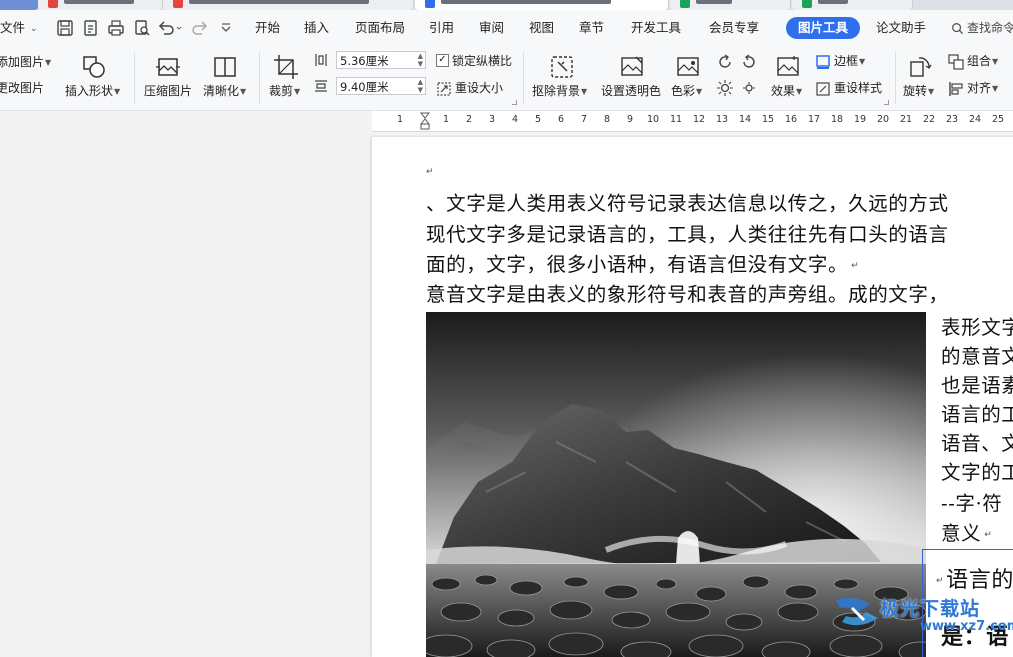 Image resolution: width=1013 pixels, height=657 pixels. I want to click on width-spinner: ▲ ▼, so click(420, 60).